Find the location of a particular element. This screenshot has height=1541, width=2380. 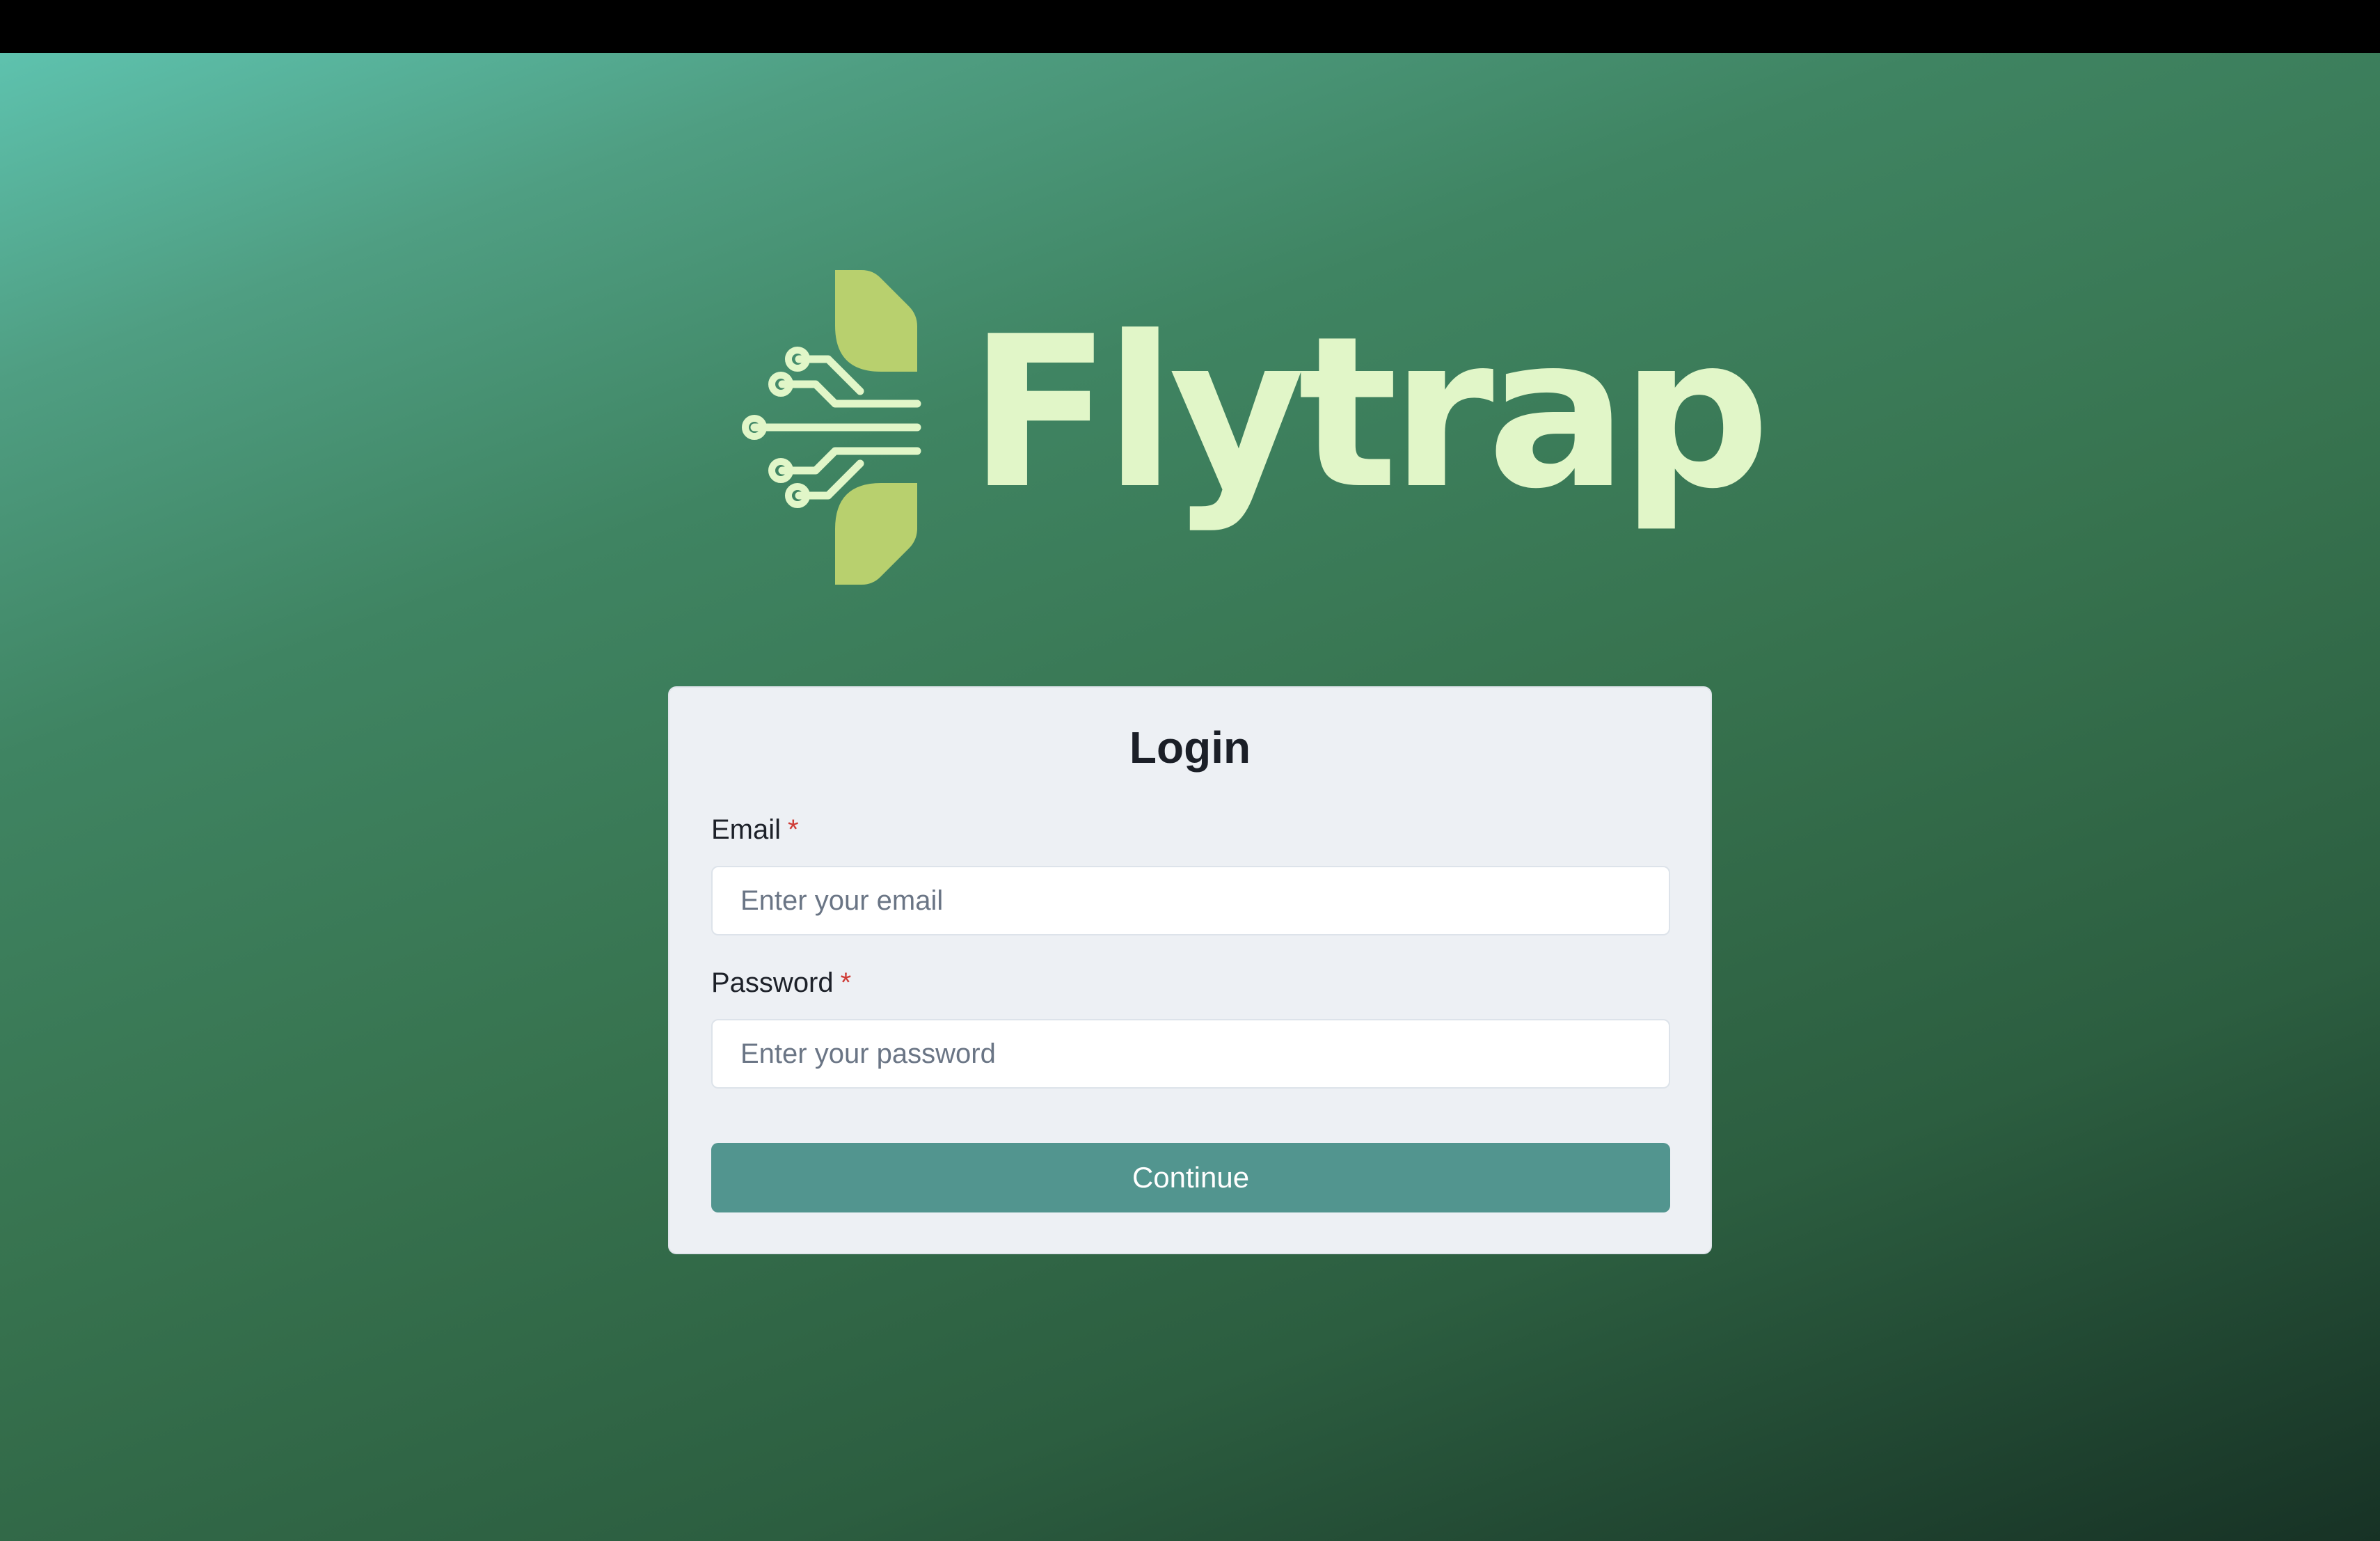

brand-wordmark: Flytrap is located at coordinates (1369, 413).